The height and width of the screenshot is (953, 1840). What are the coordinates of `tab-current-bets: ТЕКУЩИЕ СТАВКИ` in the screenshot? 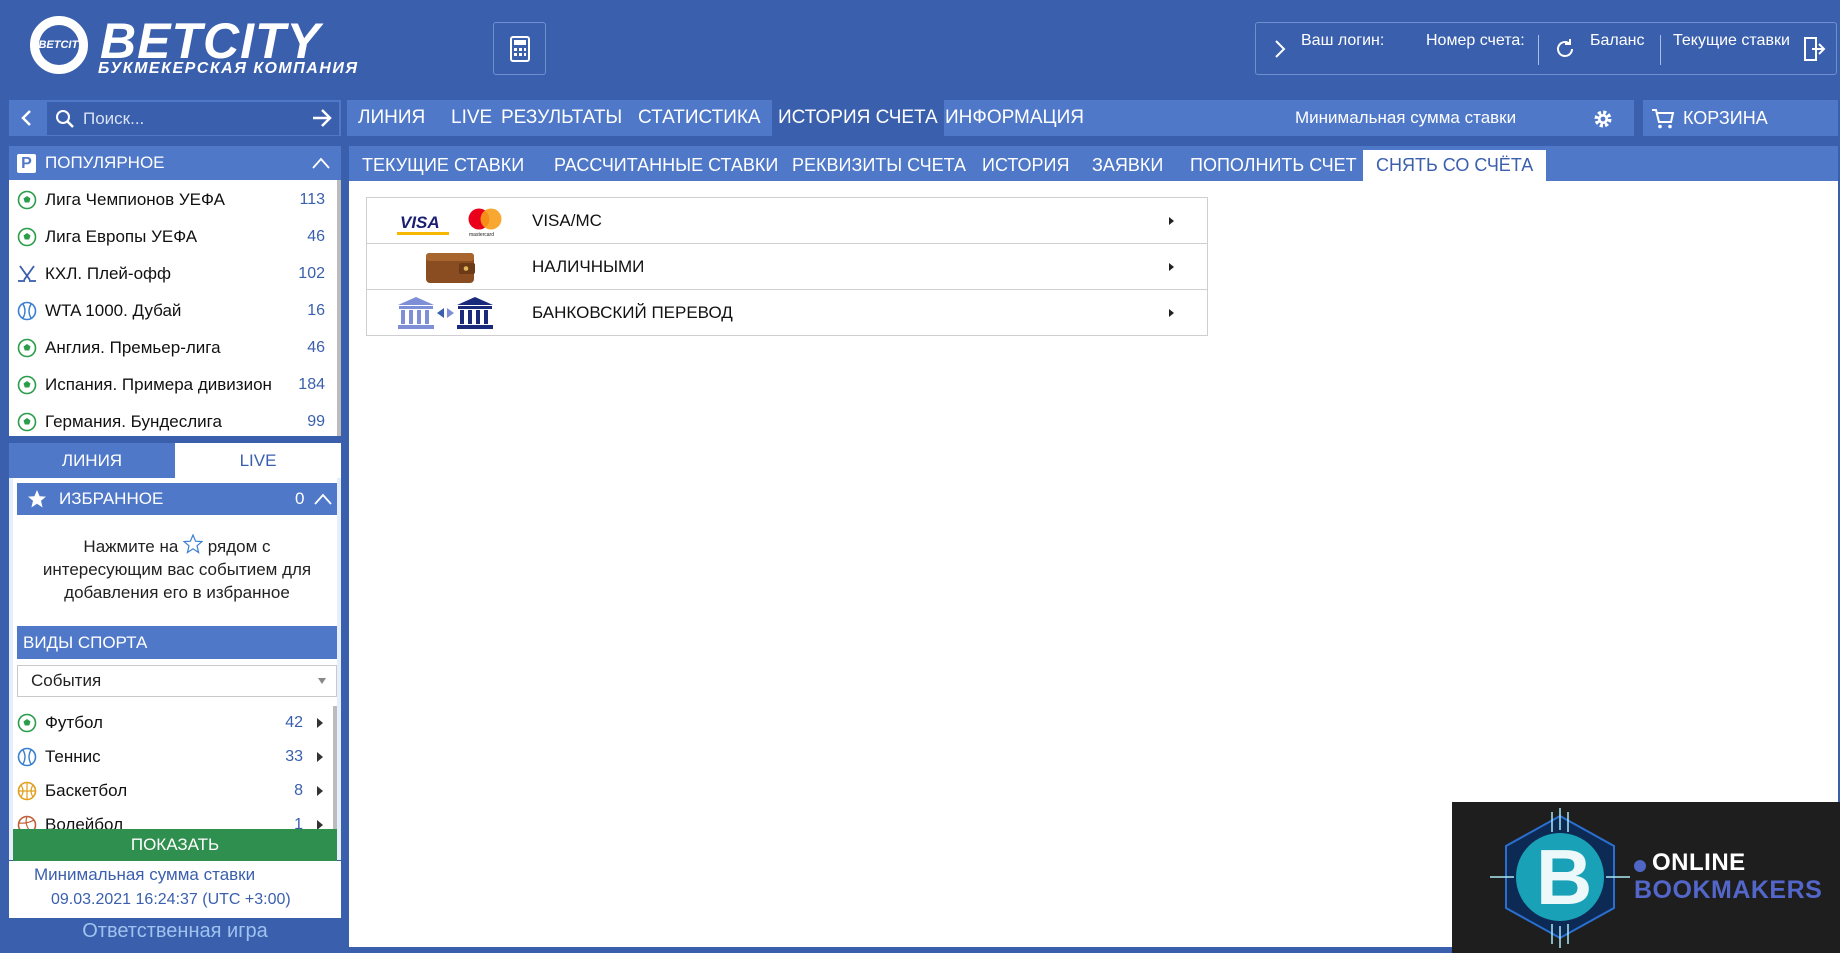 It's located at (443, 165).